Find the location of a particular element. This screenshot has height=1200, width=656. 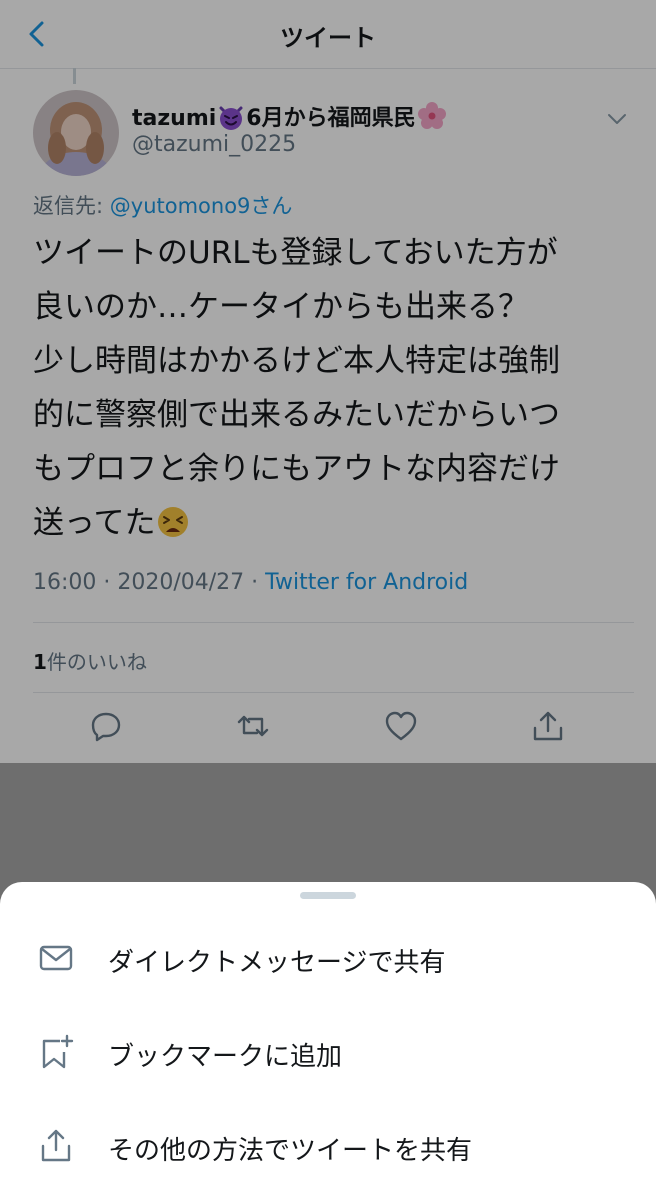

share-via-direct-message: ダイレクトメッセージで共有 is located at coordinates (328, 958).